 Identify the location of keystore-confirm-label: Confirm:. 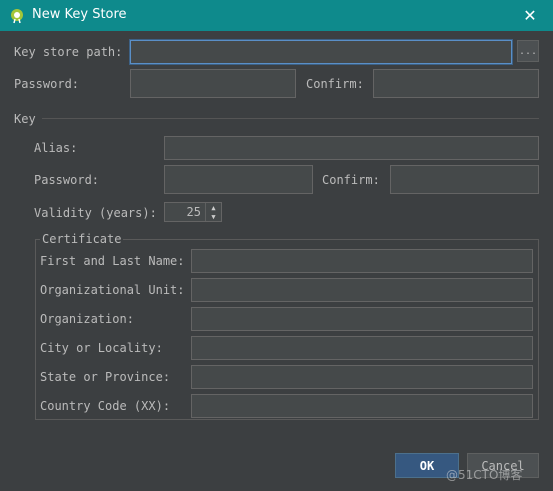
(335, 84).